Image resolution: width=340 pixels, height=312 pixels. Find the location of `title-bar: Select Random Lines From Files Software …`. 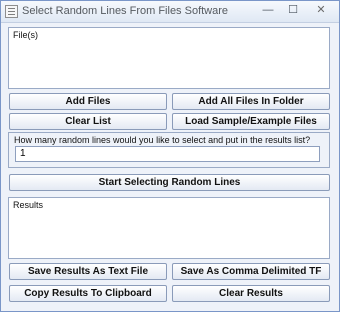

title-bar: Select Random Lines From Files Software … is located at coordinates (170, 12).